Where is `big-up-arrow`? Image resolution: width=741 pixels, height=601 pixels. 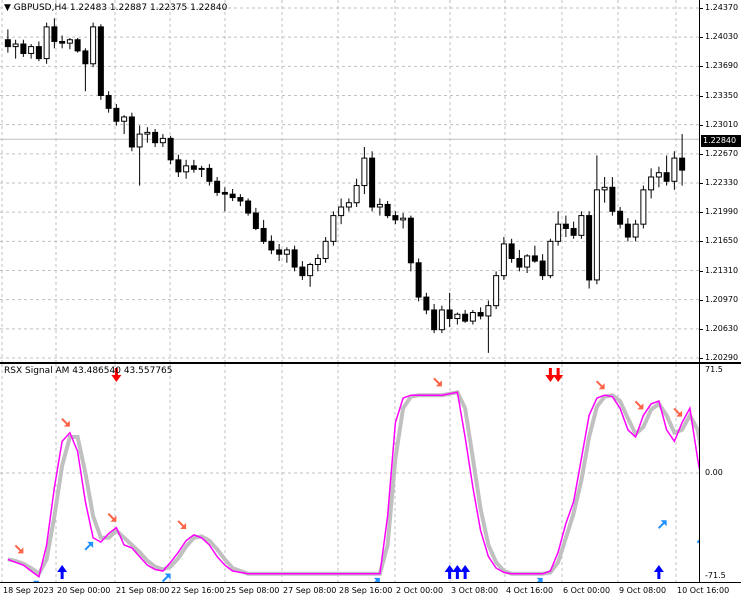 big-up-arrow is located at coordinates (62, 572).